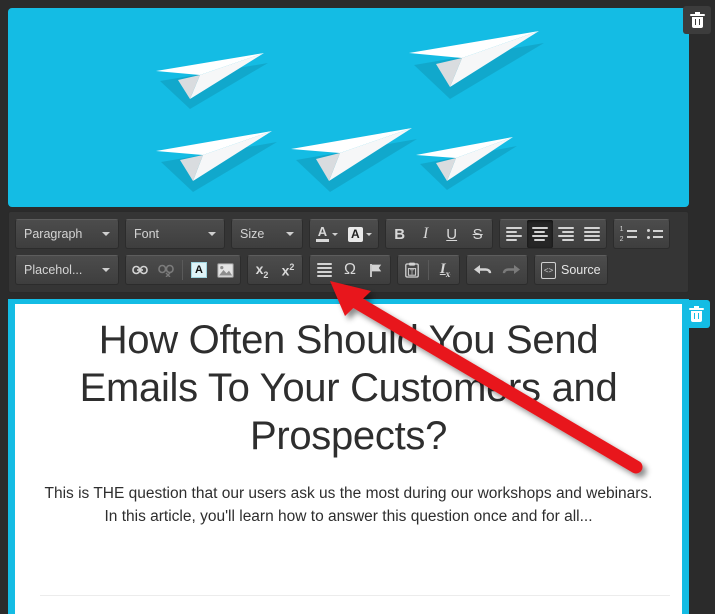  I want to click on source-button: <> Source, so click(571, 270).